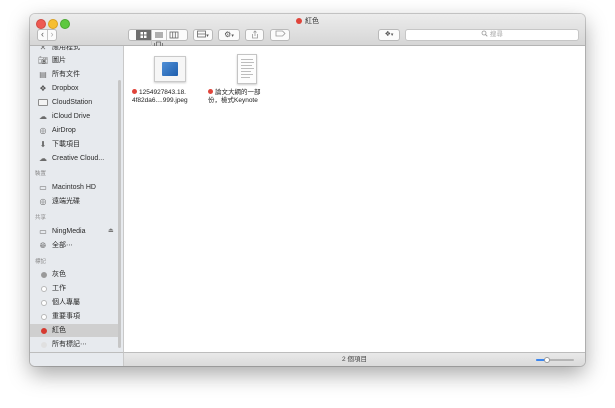 This screenshot has height=408, width=615. Describe the element at coordinates (43, 116) in the screenshot. I see `cloud-icon: ☁` at that location.